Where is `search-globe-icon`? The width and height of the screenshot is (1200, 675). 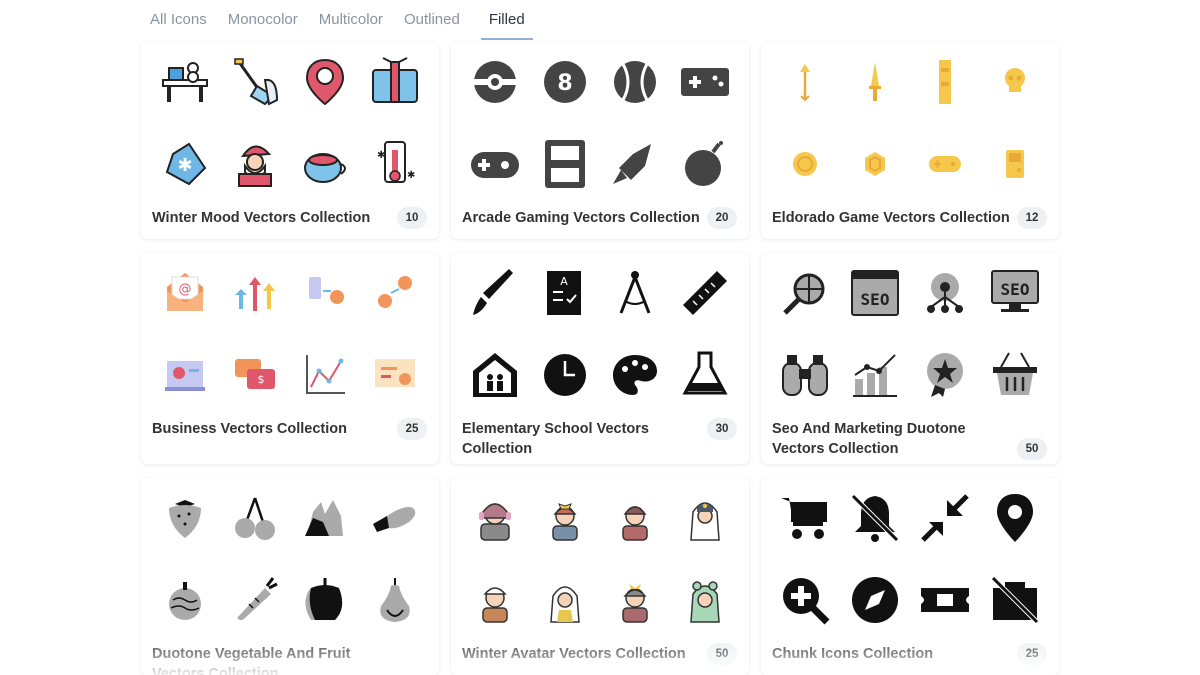 search-globe-icon is located at coordinates (805, 293).